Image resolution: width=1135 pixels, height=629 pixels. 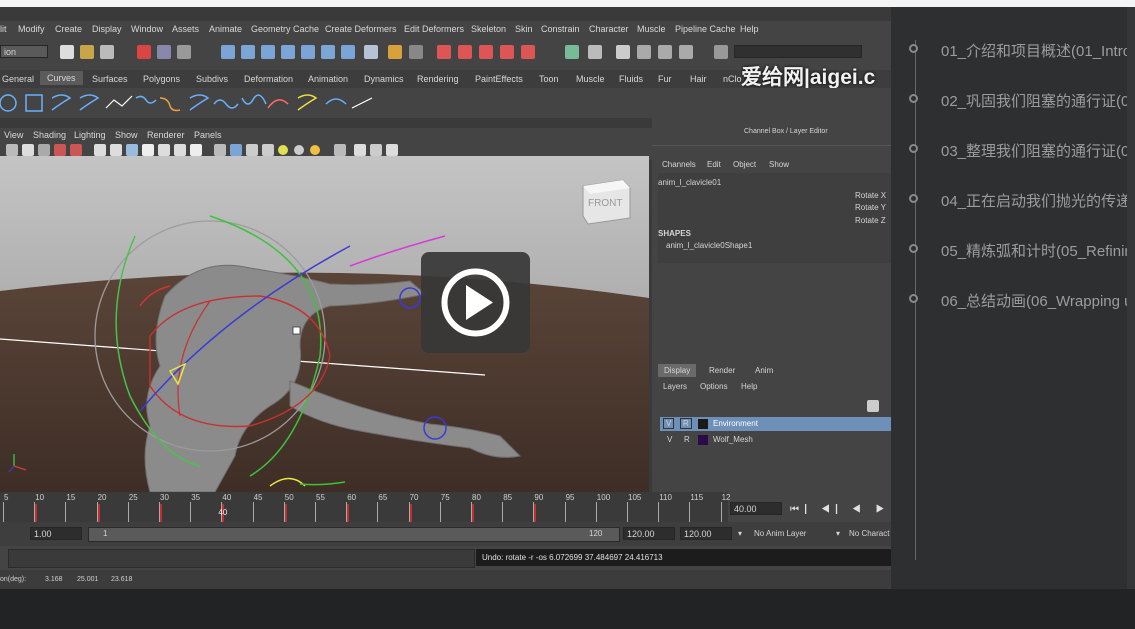 What do you see at coordinates (285, 29) in the screenshot?
I see `menu-item: Geometry Cache` at bounding box center [285, 29].